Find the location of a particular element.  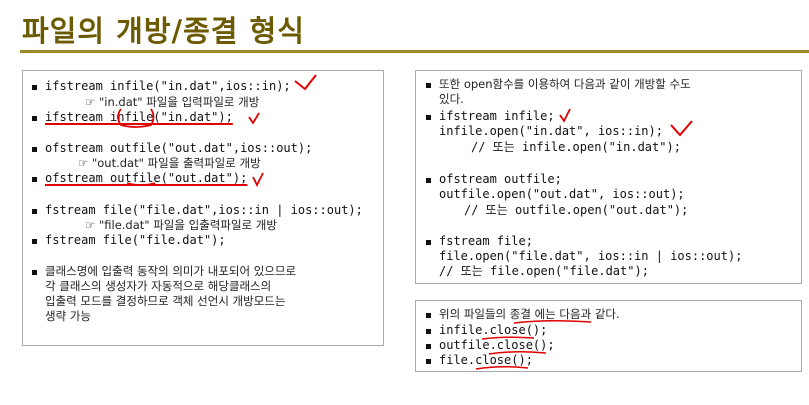

title-underline is located at coordinates (414, 51).